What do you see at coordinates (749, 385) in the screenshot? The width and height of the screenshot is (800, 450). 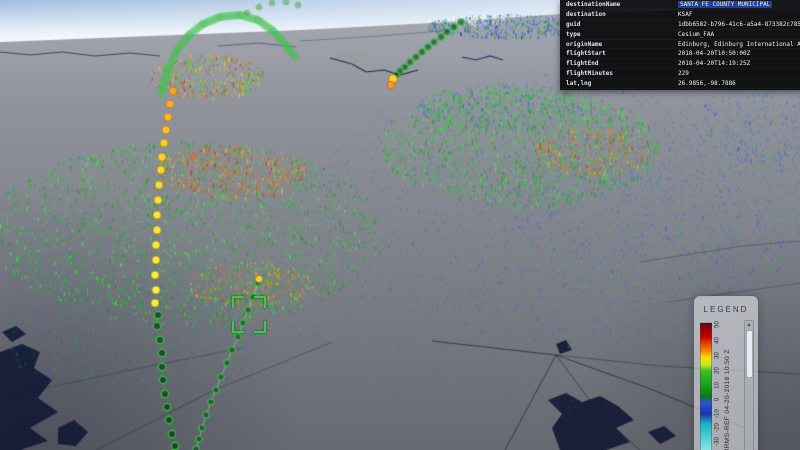 I see `legend-scrollbar: ▲` at bounding box center [749, 385].